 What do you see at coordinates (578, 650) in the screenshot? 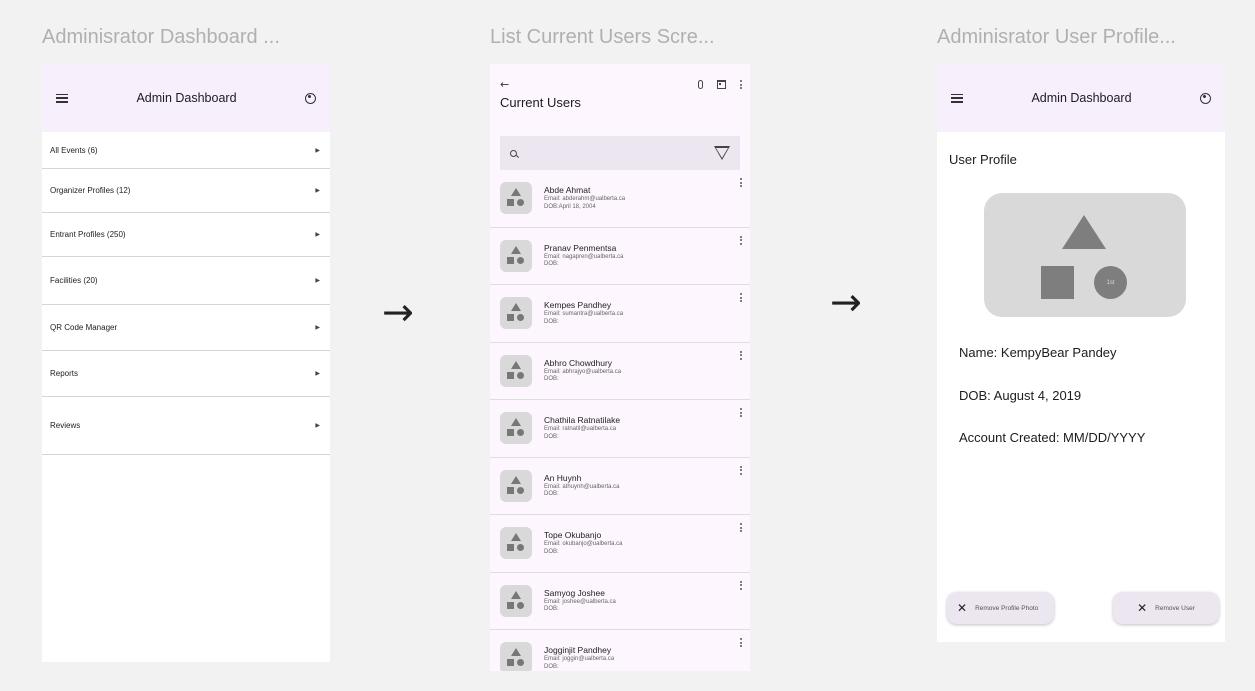
I see `user-name: Jogginjit Pandhey` at bounding box center [578, 650].